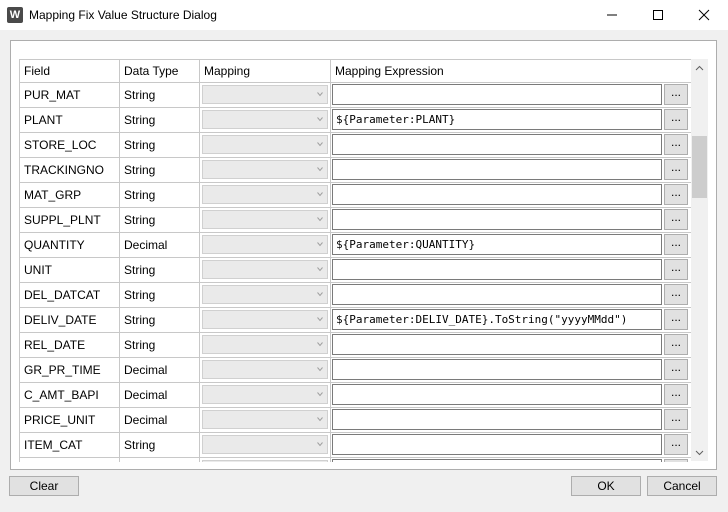 The width and height of the screenshot is (728, 512). What do you see at coordinates (265, 71) in the screenshot?
I see `column-header-mapping: Mapping` at bounding box center [265, 71].